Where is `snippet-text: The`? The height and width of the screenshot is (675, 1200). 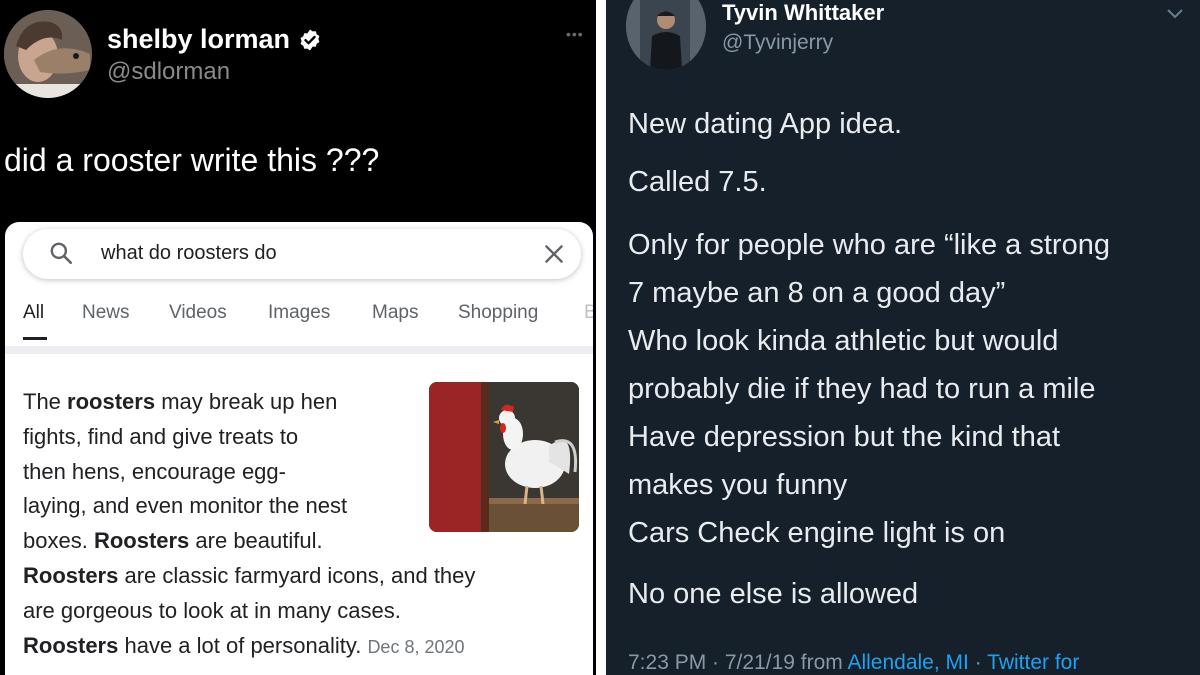
snippet-text: The is located at coordinates (45, 401).